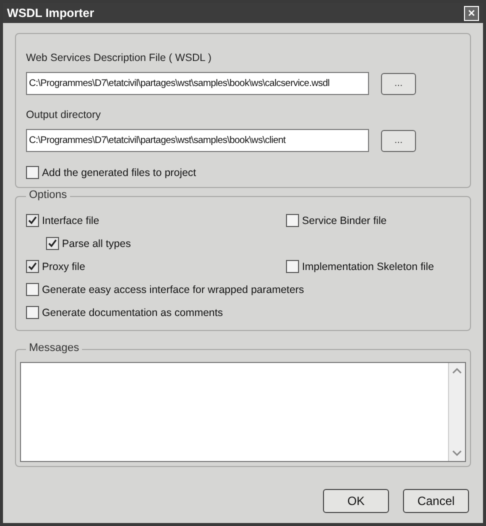 The height and width of the screenshot is (526, 486). What do you see at coordinates (48, 195) in the screenshot?
I see `group-title: Options` at bounding box center [48, 195].